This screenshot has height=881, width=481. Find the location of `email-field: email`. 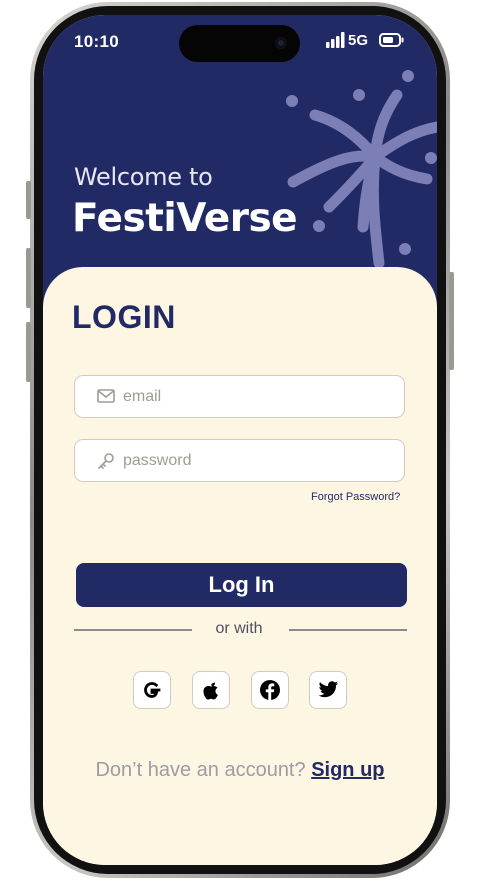

email-field: email is located at coordinates (239, 396).